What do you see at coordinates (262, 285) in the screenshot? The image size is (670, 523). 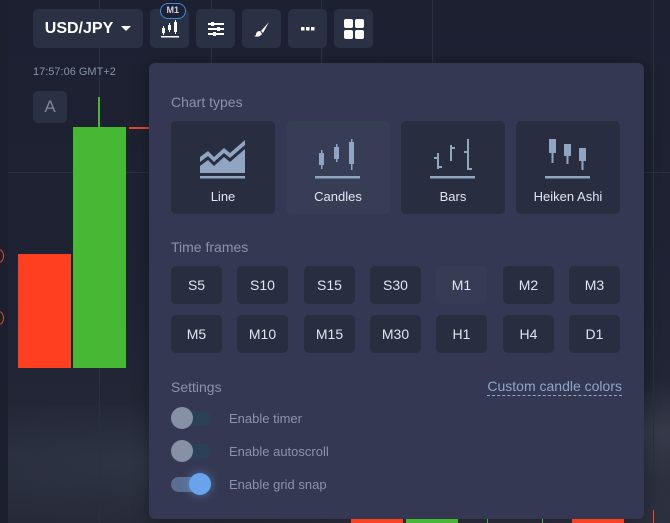 I see `timeframe-s10: S10` at bounding box center [262, 285].